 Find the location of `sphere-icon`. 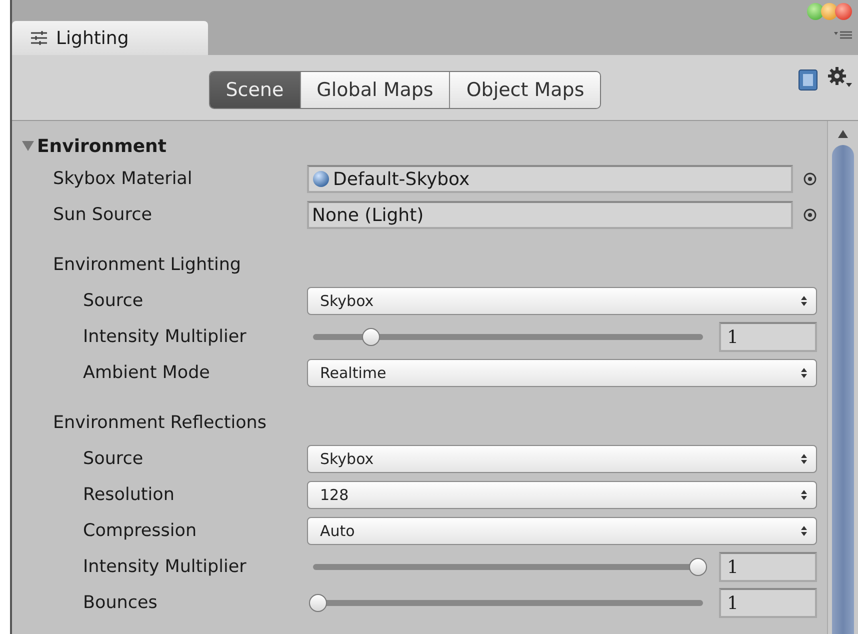

sphere-icon is located at coordinates (321, 179).